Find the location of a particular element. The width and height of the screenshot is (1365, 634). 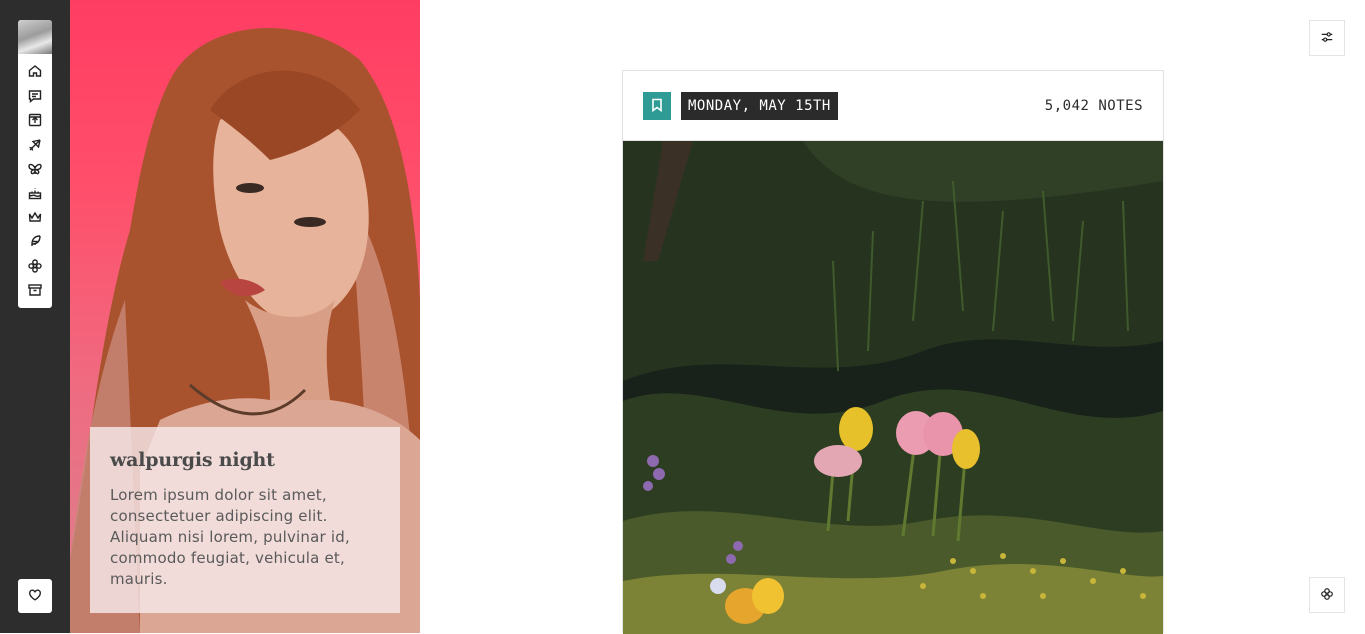

crown-icon is located at coordinates (35, 217).